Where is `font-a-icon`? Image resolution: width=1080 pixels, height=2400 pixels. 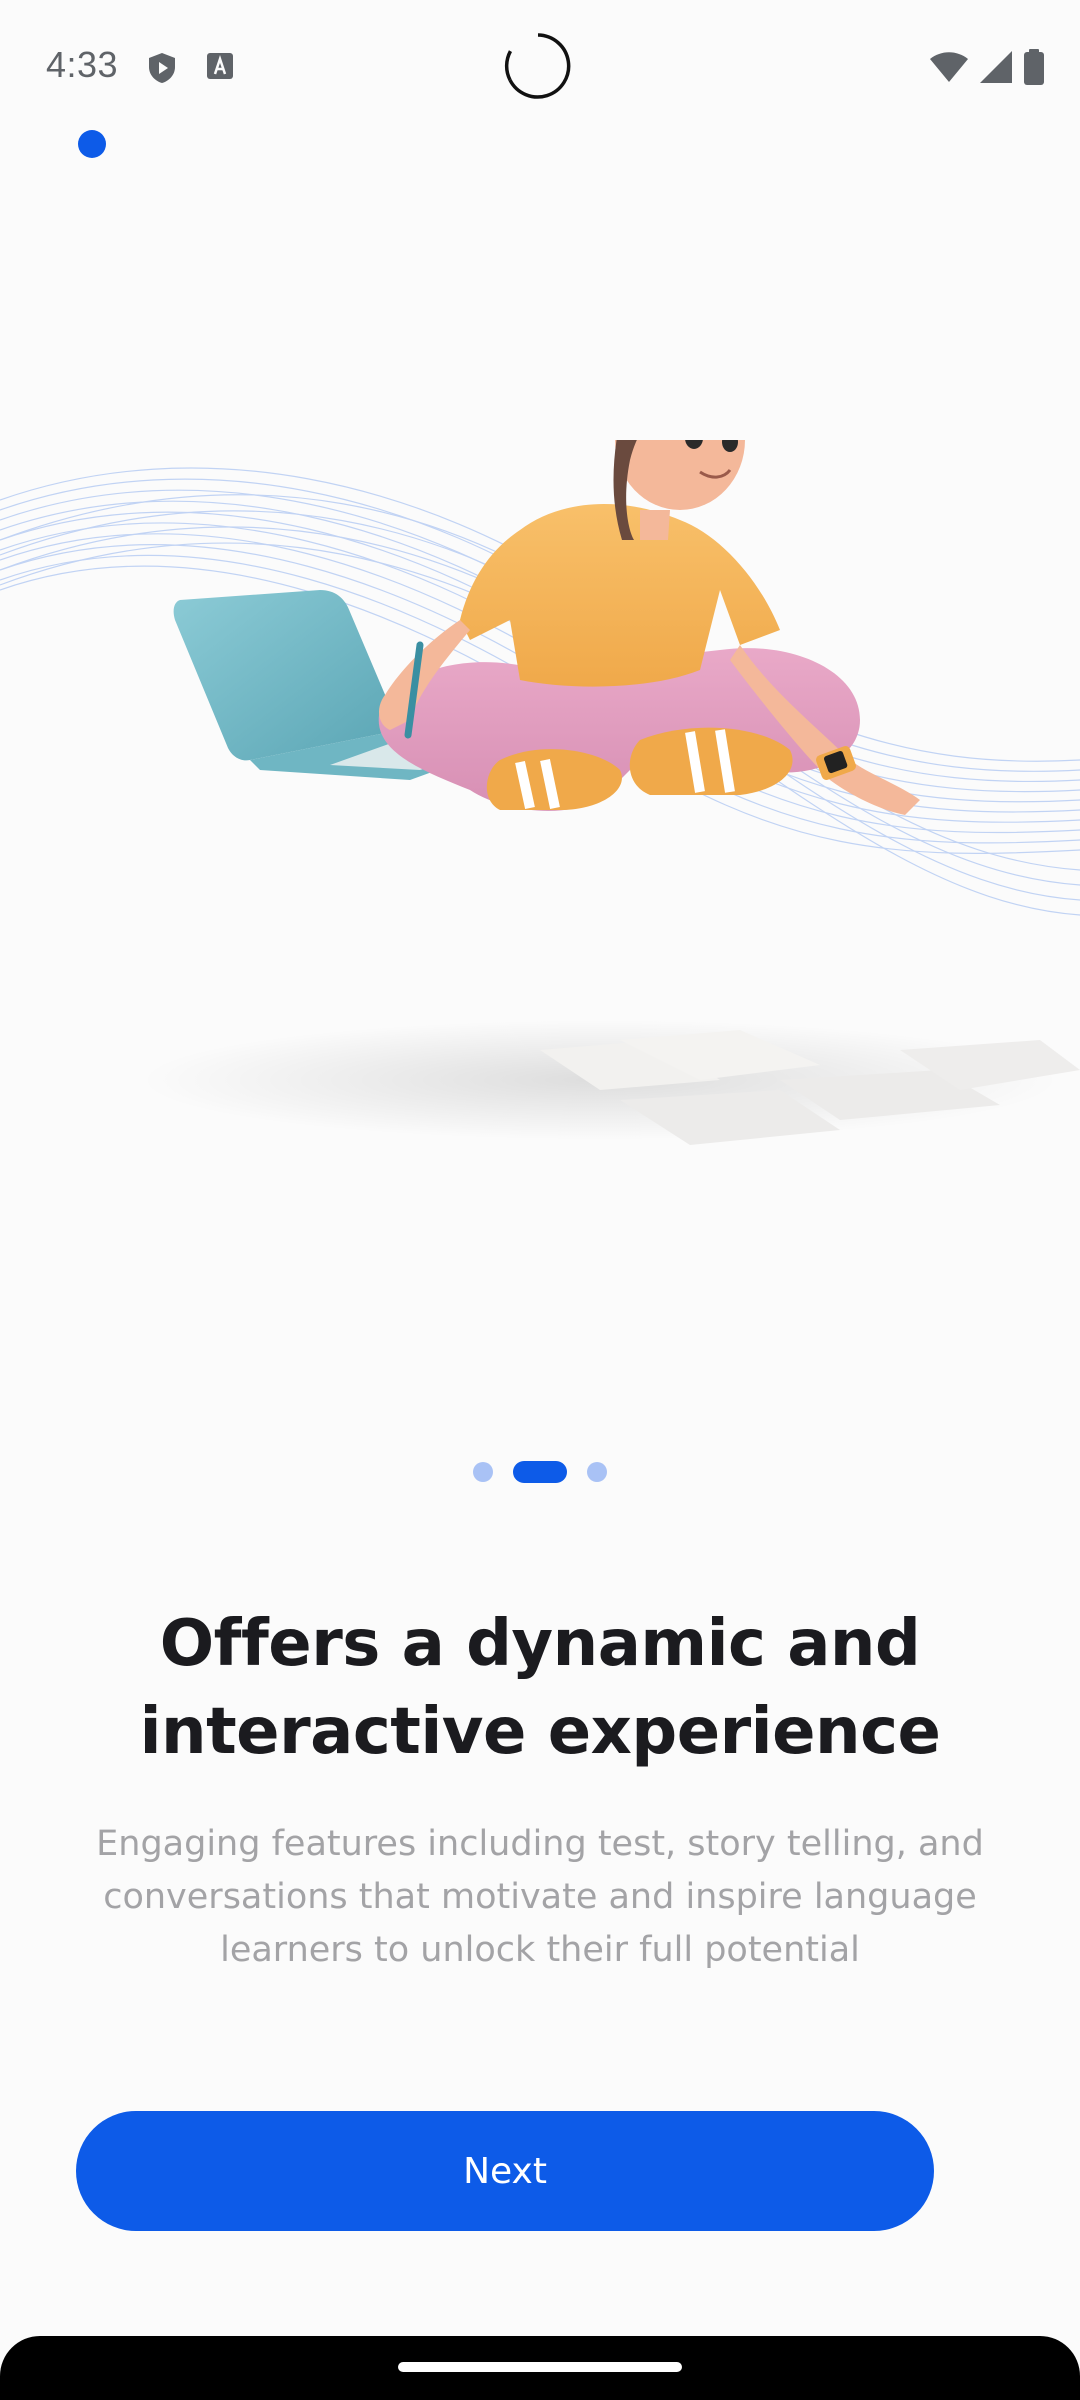 font-a-icon is located at coordinates (222, 68).